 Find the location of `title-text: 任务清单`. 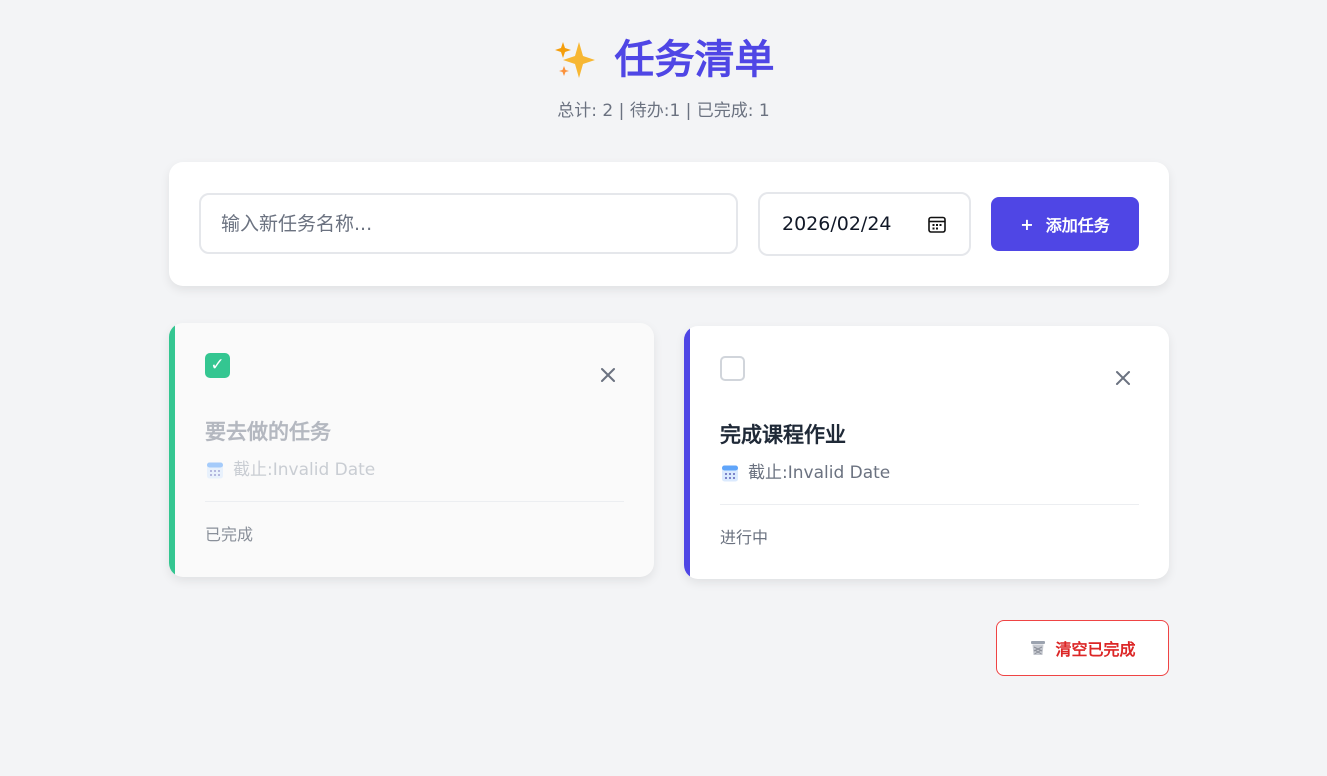

title-text: 任务清单 is located at coordinates (694, 60).